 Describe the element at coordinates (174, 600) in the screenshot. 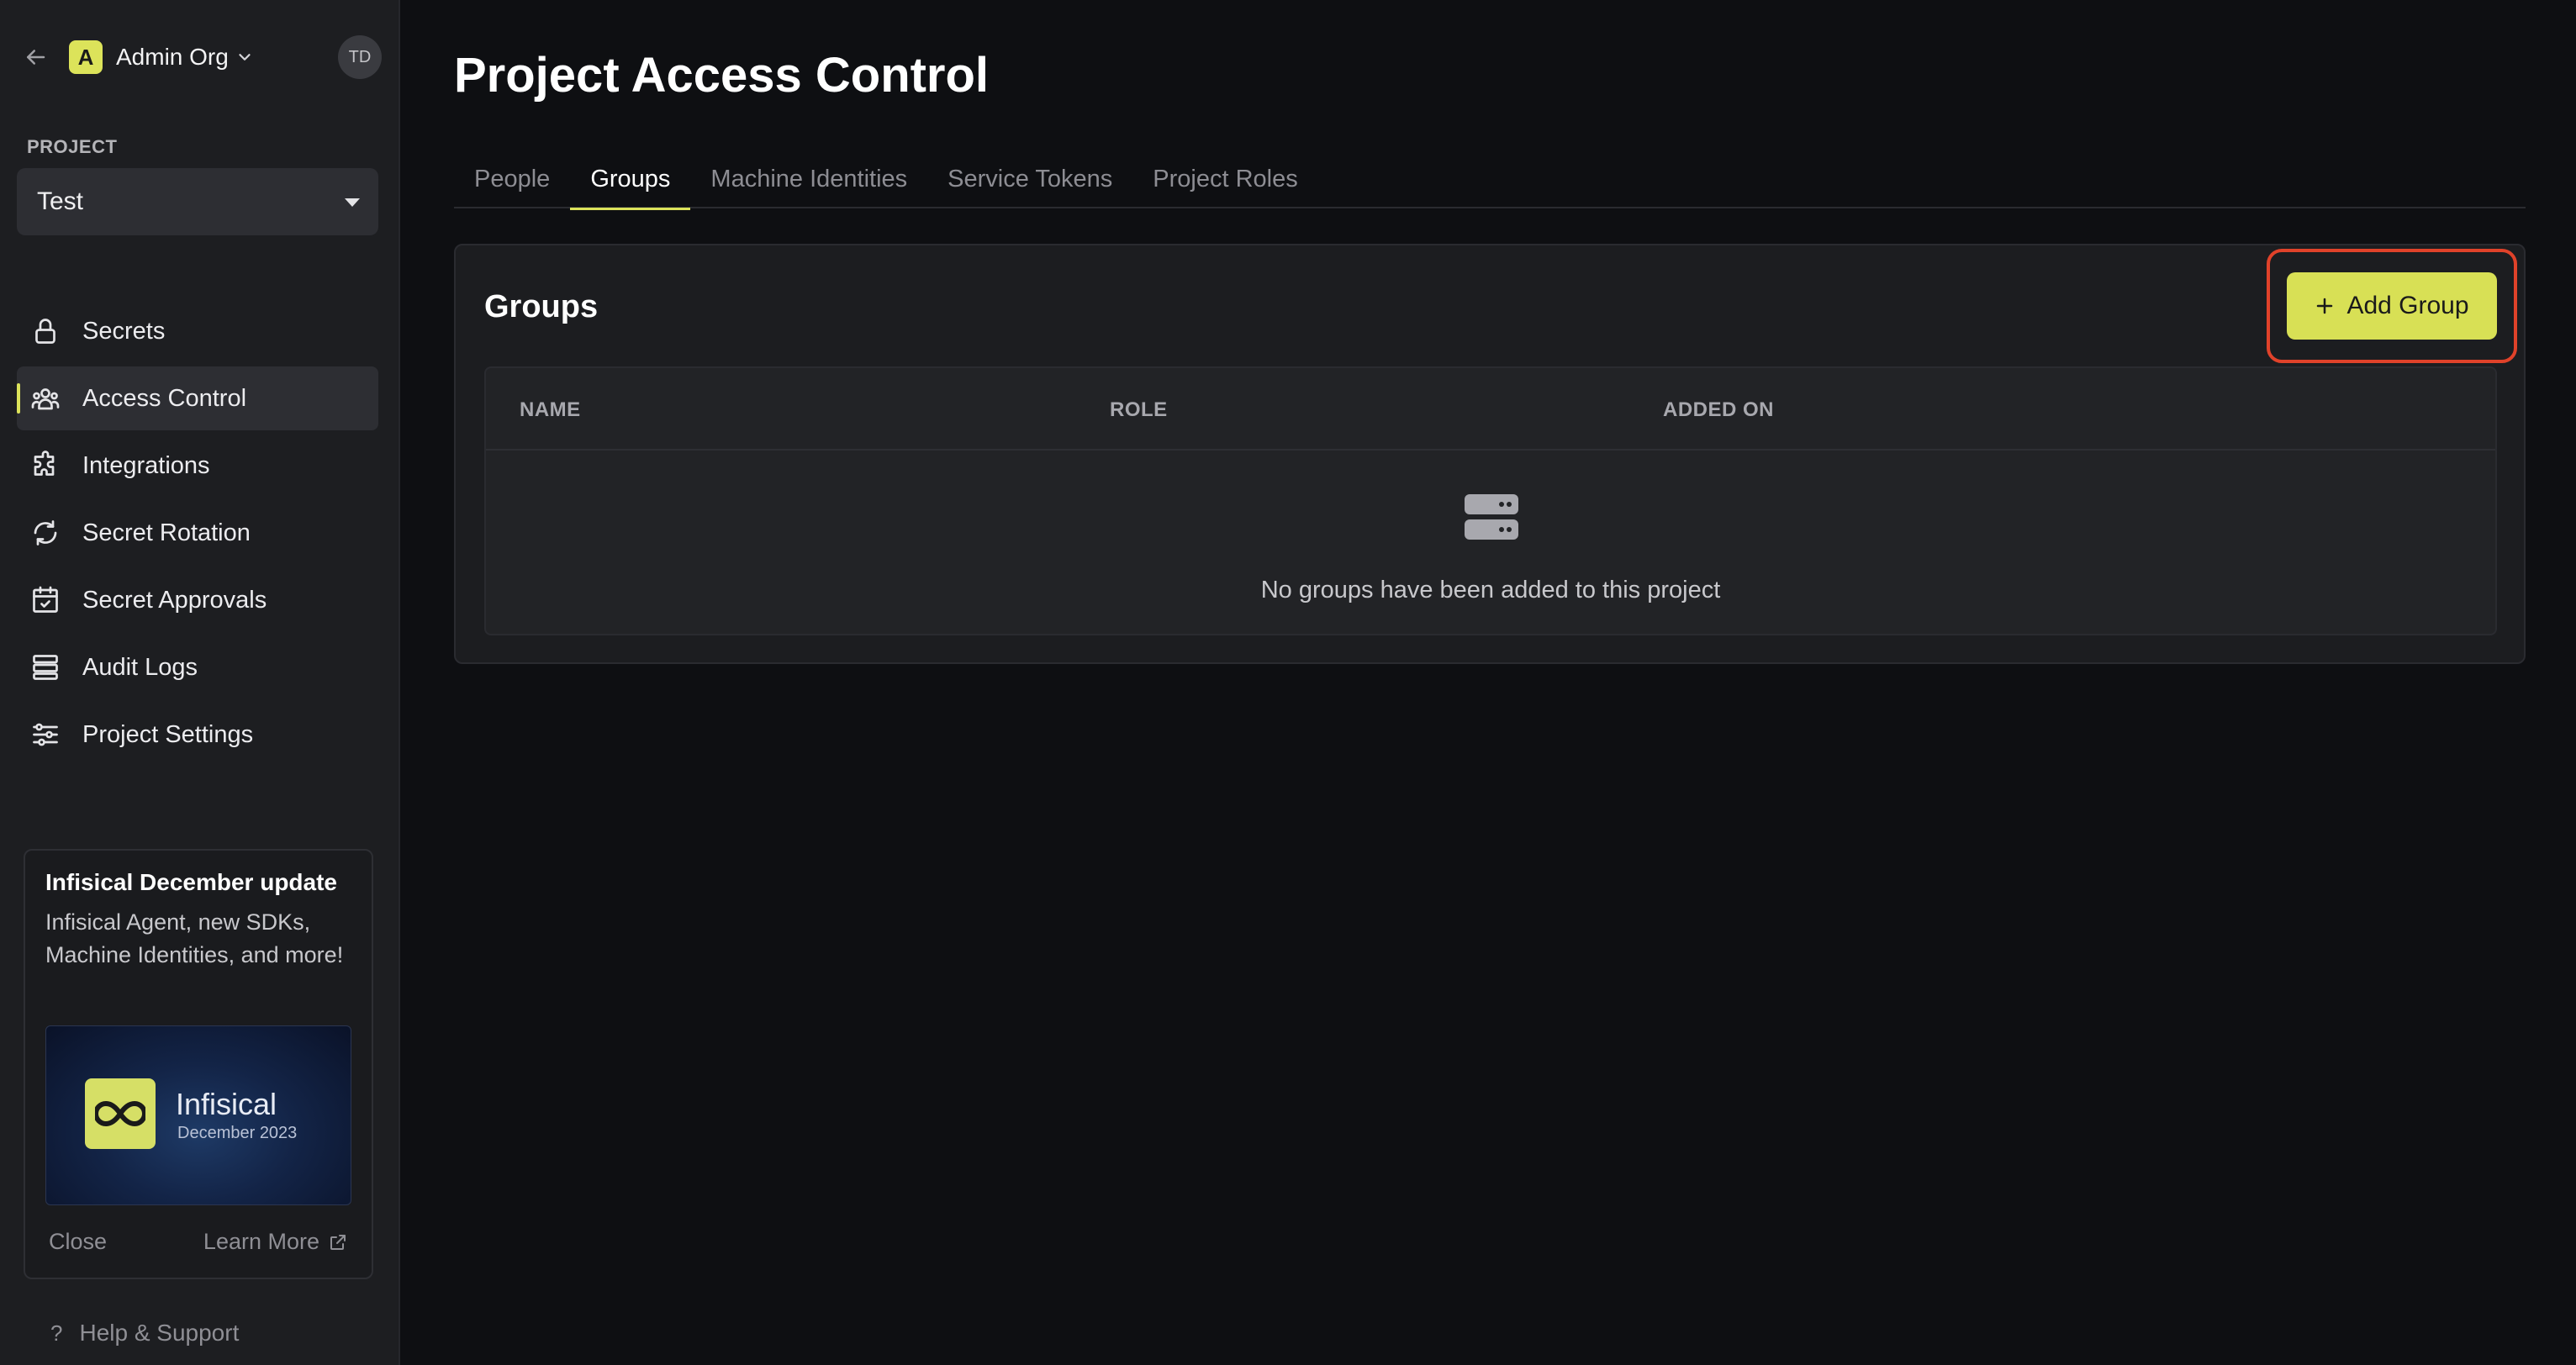

I see `sidebar-item-label: Secret Approvals` at that location.